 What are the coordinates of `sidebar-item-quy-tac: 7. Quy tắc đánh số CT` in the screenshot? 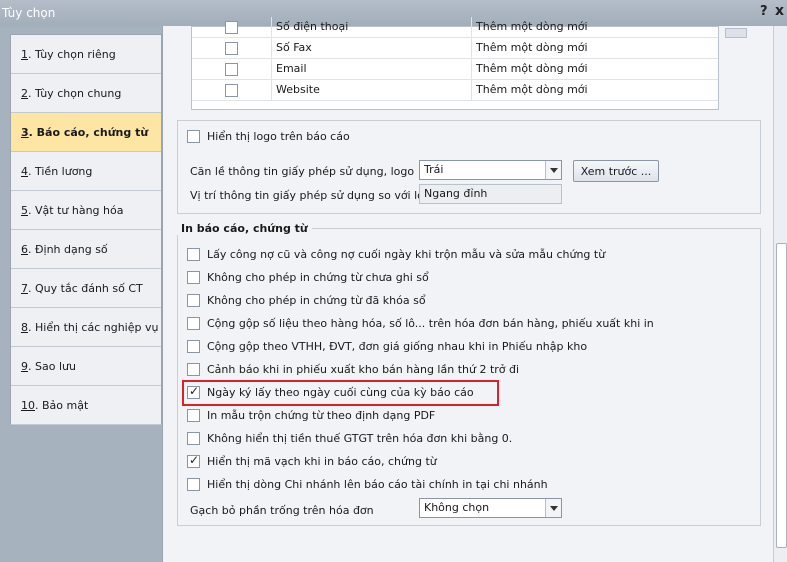 It's located at (86, 288).